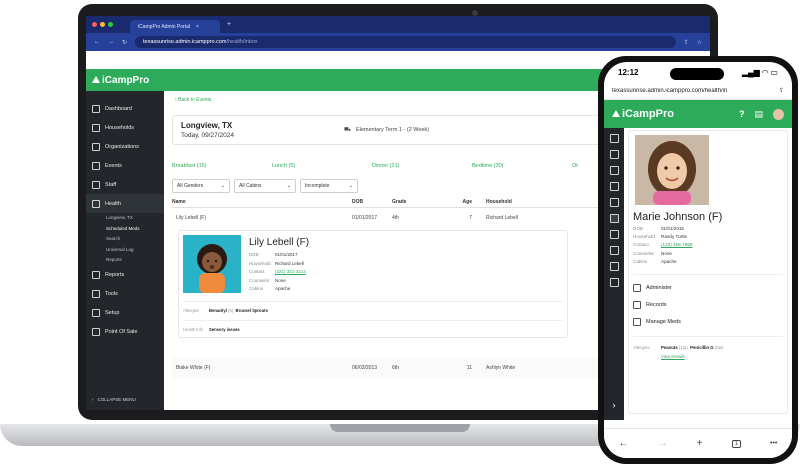 The height and width of the screenshot is (466, 800). Describe the element at coordinates (125, 260) in the screenshot. I see `sidebar-subitem-reports: Reports` at that location.